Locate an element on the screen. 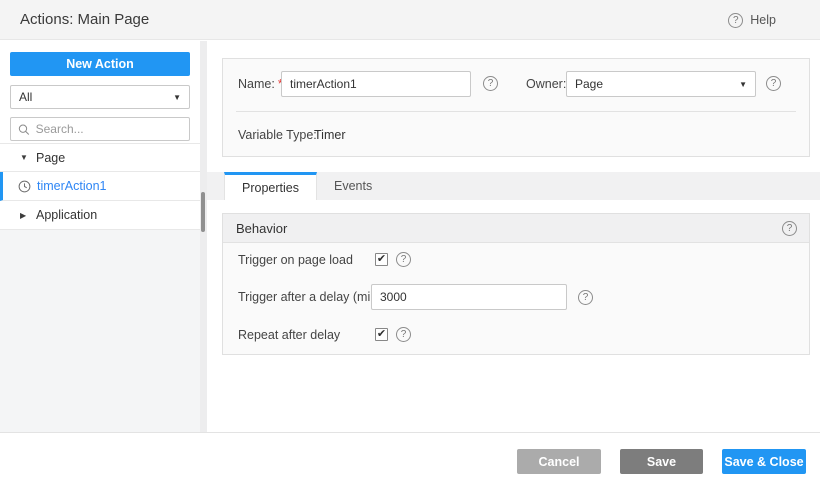 The width and height of the screenshot is (820, 489). title-bar: Actions: Main Page ? Help is located at coordinates (410, 20).